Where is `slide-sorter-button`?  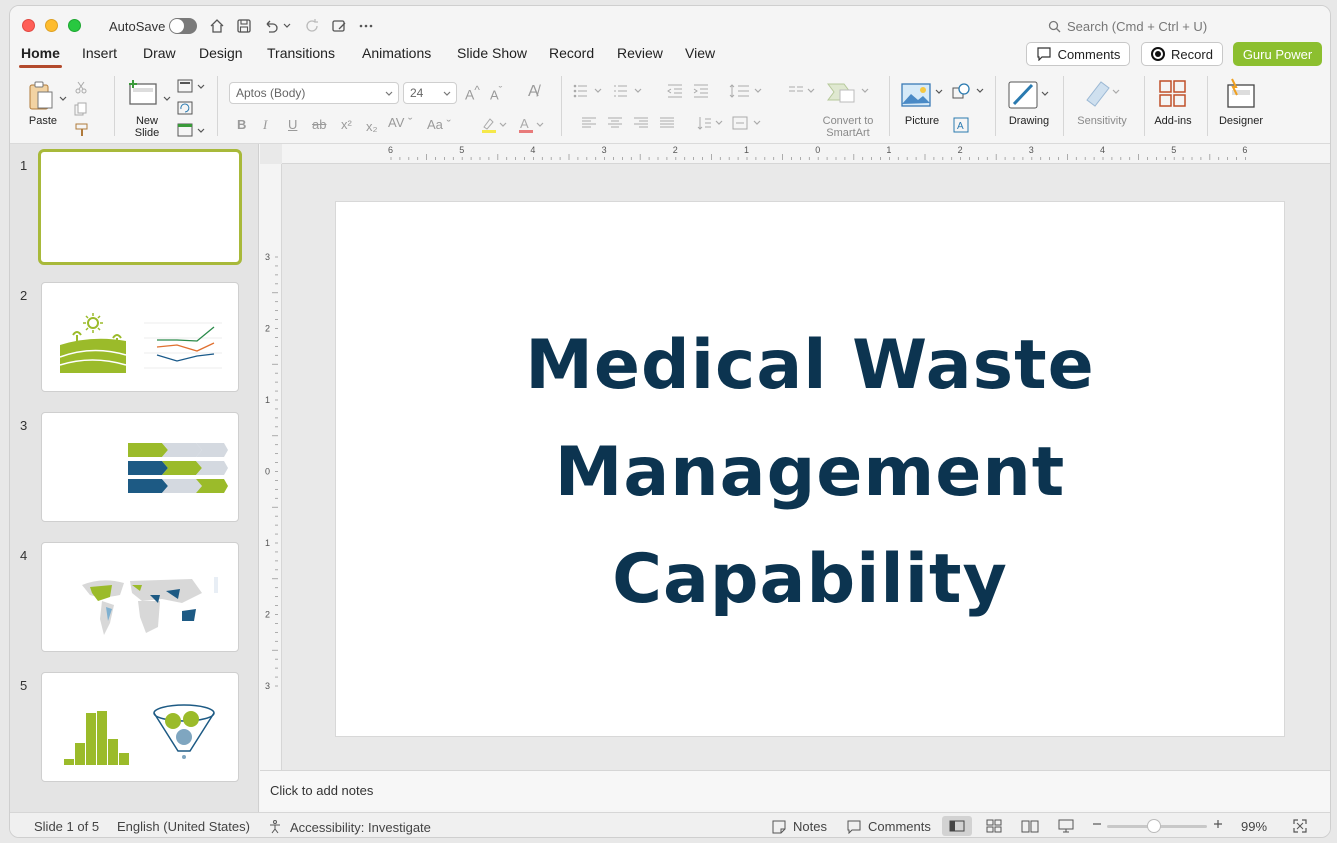
slide-sorter-button is located at coordinates (994, 826).